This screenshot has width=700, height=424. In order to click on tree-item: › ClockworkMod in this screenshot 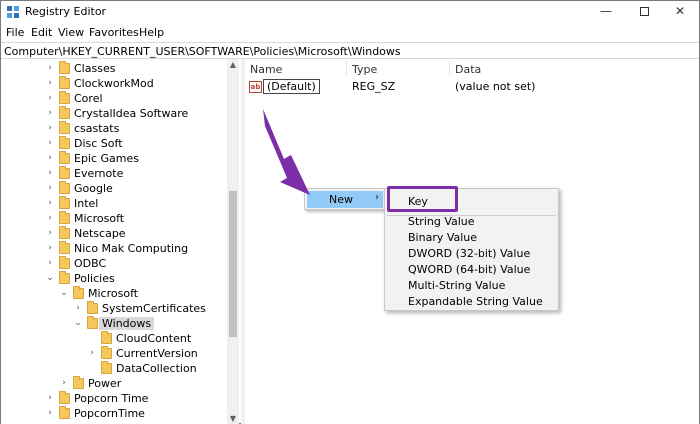, I will do `click(114, 83)`.